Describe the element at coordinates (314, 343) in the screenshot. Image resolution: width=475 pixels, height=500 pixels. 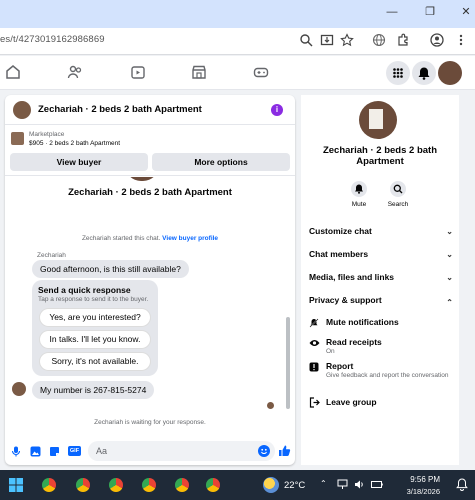
I see `eye-icon` at that location.